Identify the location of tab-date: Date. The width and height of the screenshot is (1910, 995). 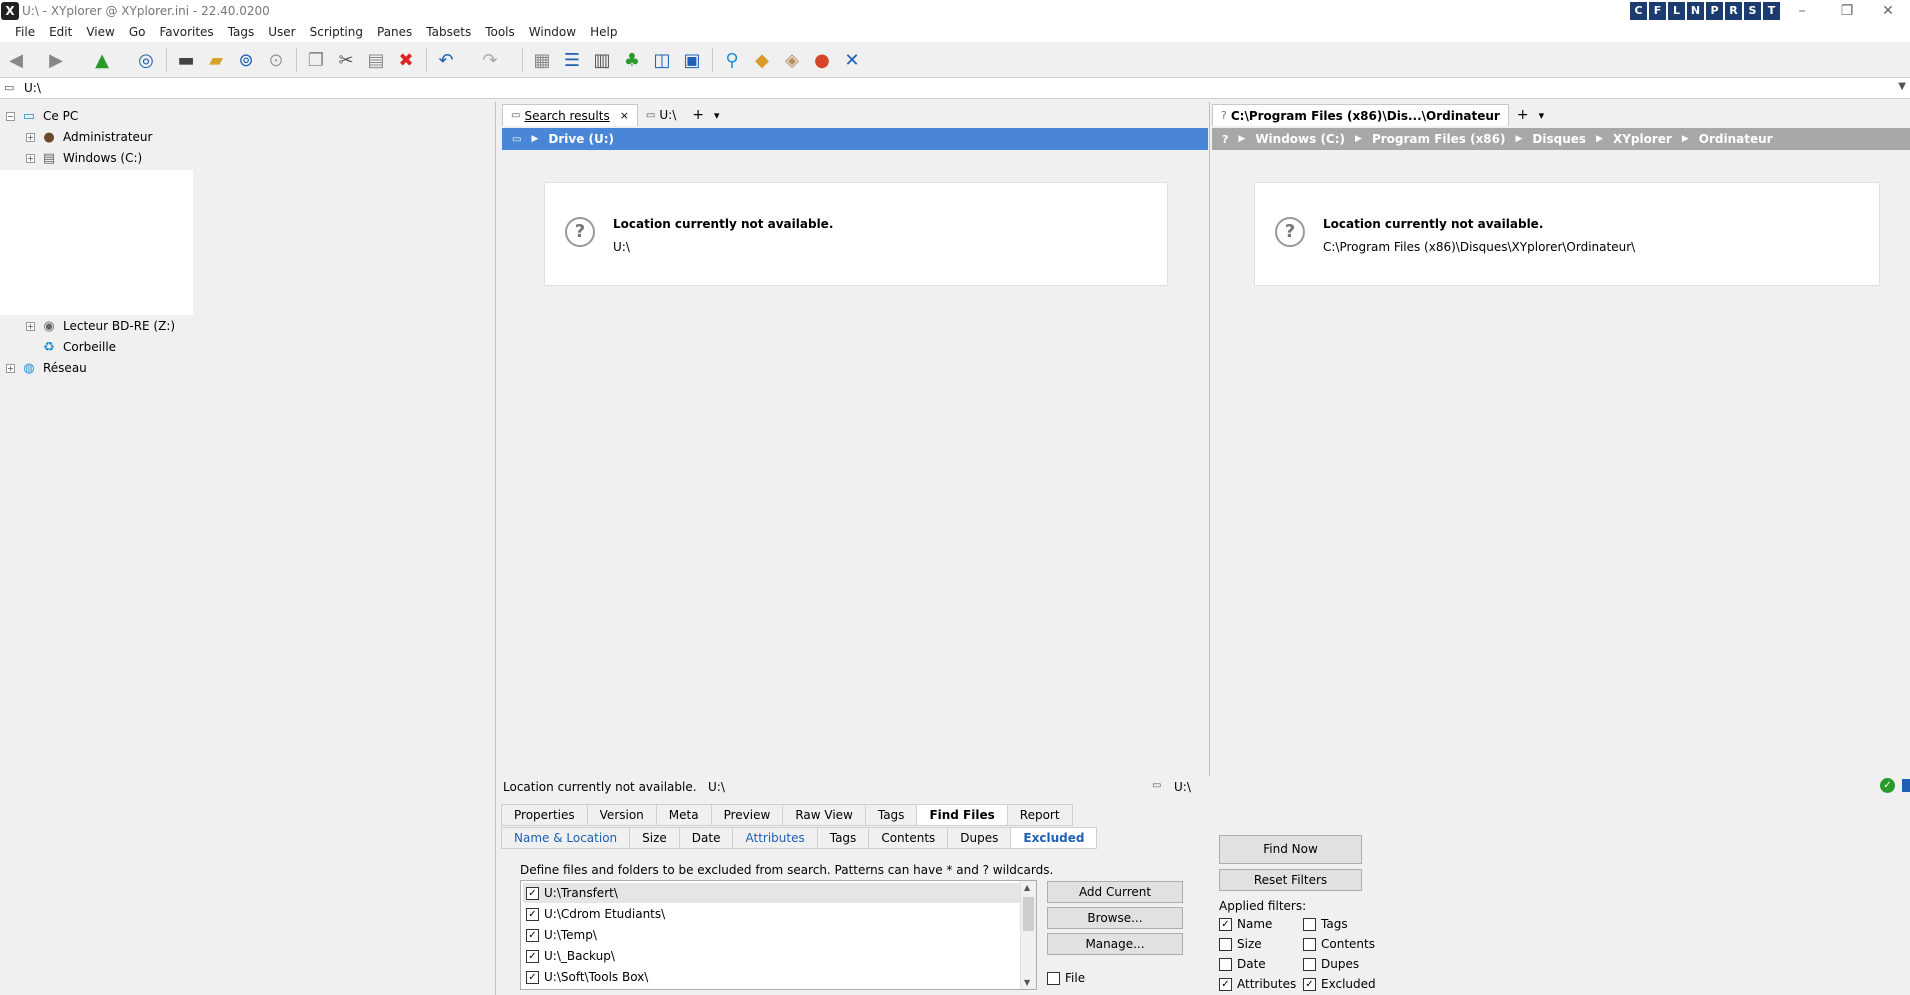
(705, 838).